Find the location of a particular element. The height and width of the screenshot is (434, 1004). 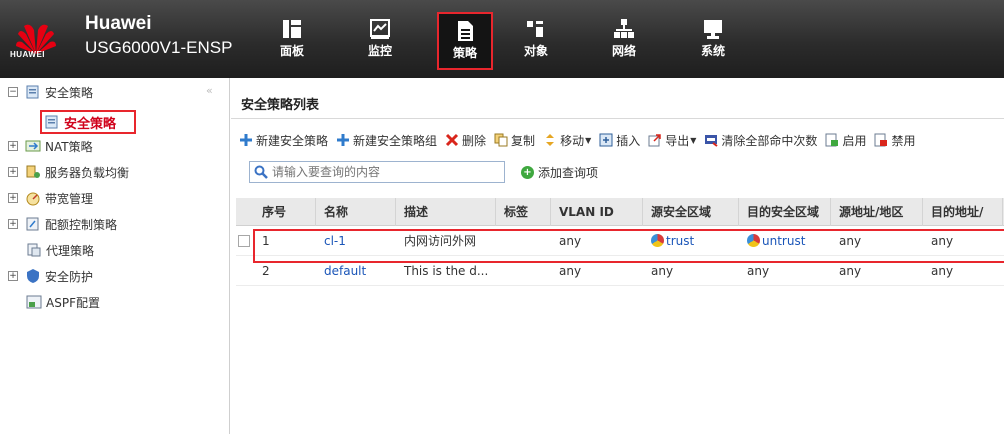

cell-source-zone: trust is located at coordinates (691, 241).